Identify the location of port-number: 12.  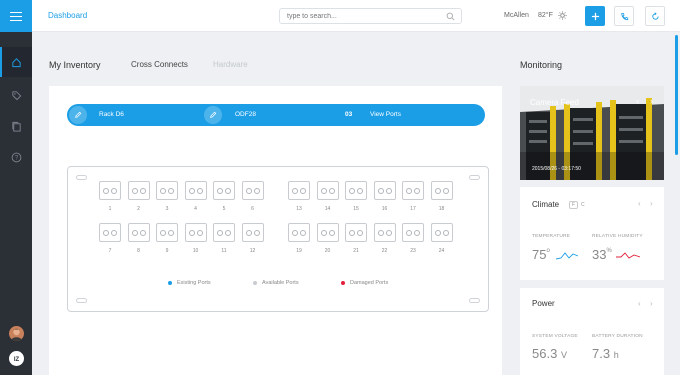
(252, 251).